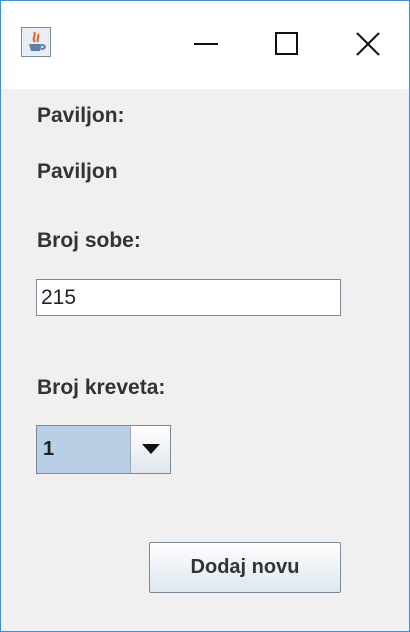  Describe the element at coordinates (77, 171) in the screenshot. I see `paviljon-value: Paviljon` at that location.